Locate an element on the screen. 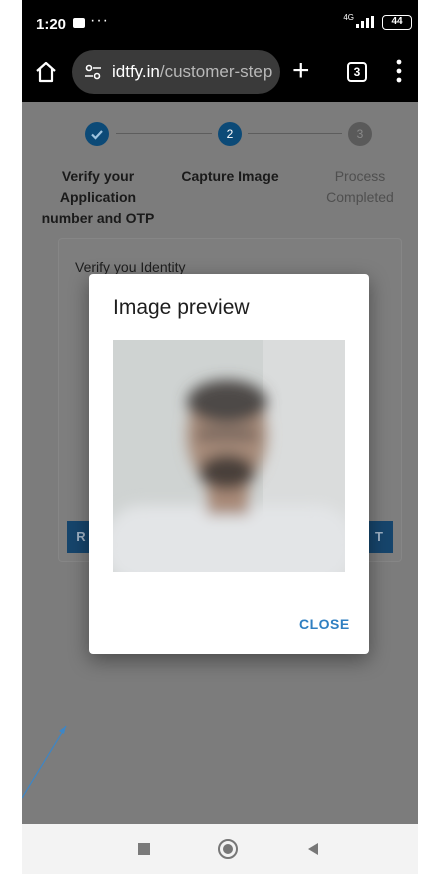 The image size is (440, 874). submit-button: T is located at coordinates (379, 537).